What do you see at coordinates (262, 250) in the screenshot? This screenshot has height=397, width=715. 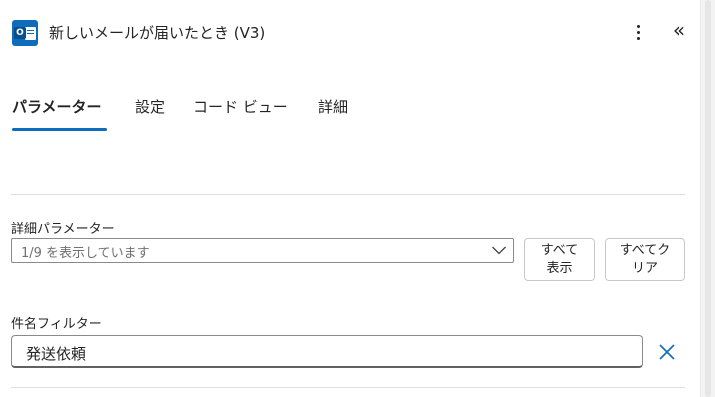 I see `advanced-parameters-dropdown: 1/9 を表示しています` at bounding box center [262, 250].